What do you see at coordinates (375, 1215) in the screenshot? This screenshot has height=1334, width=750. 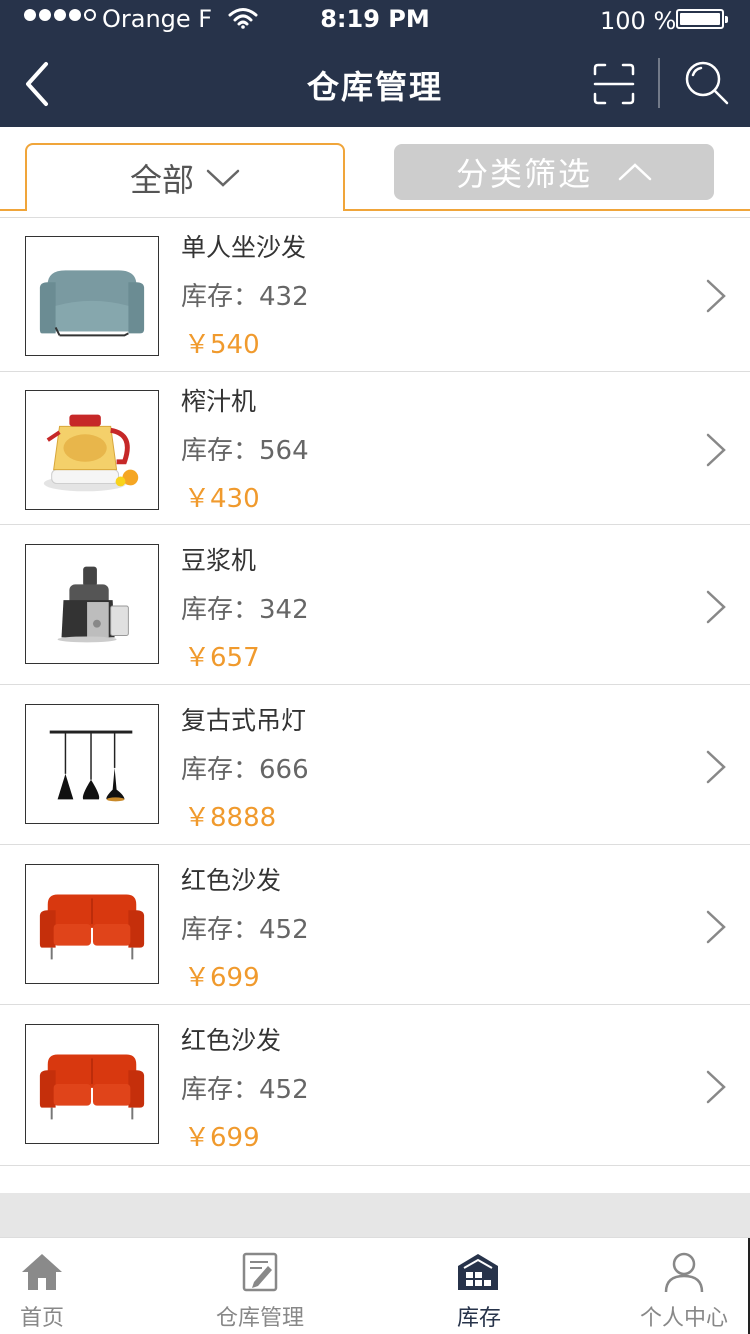 I see `bottom-spacer` at bounding box center [375, 1215].